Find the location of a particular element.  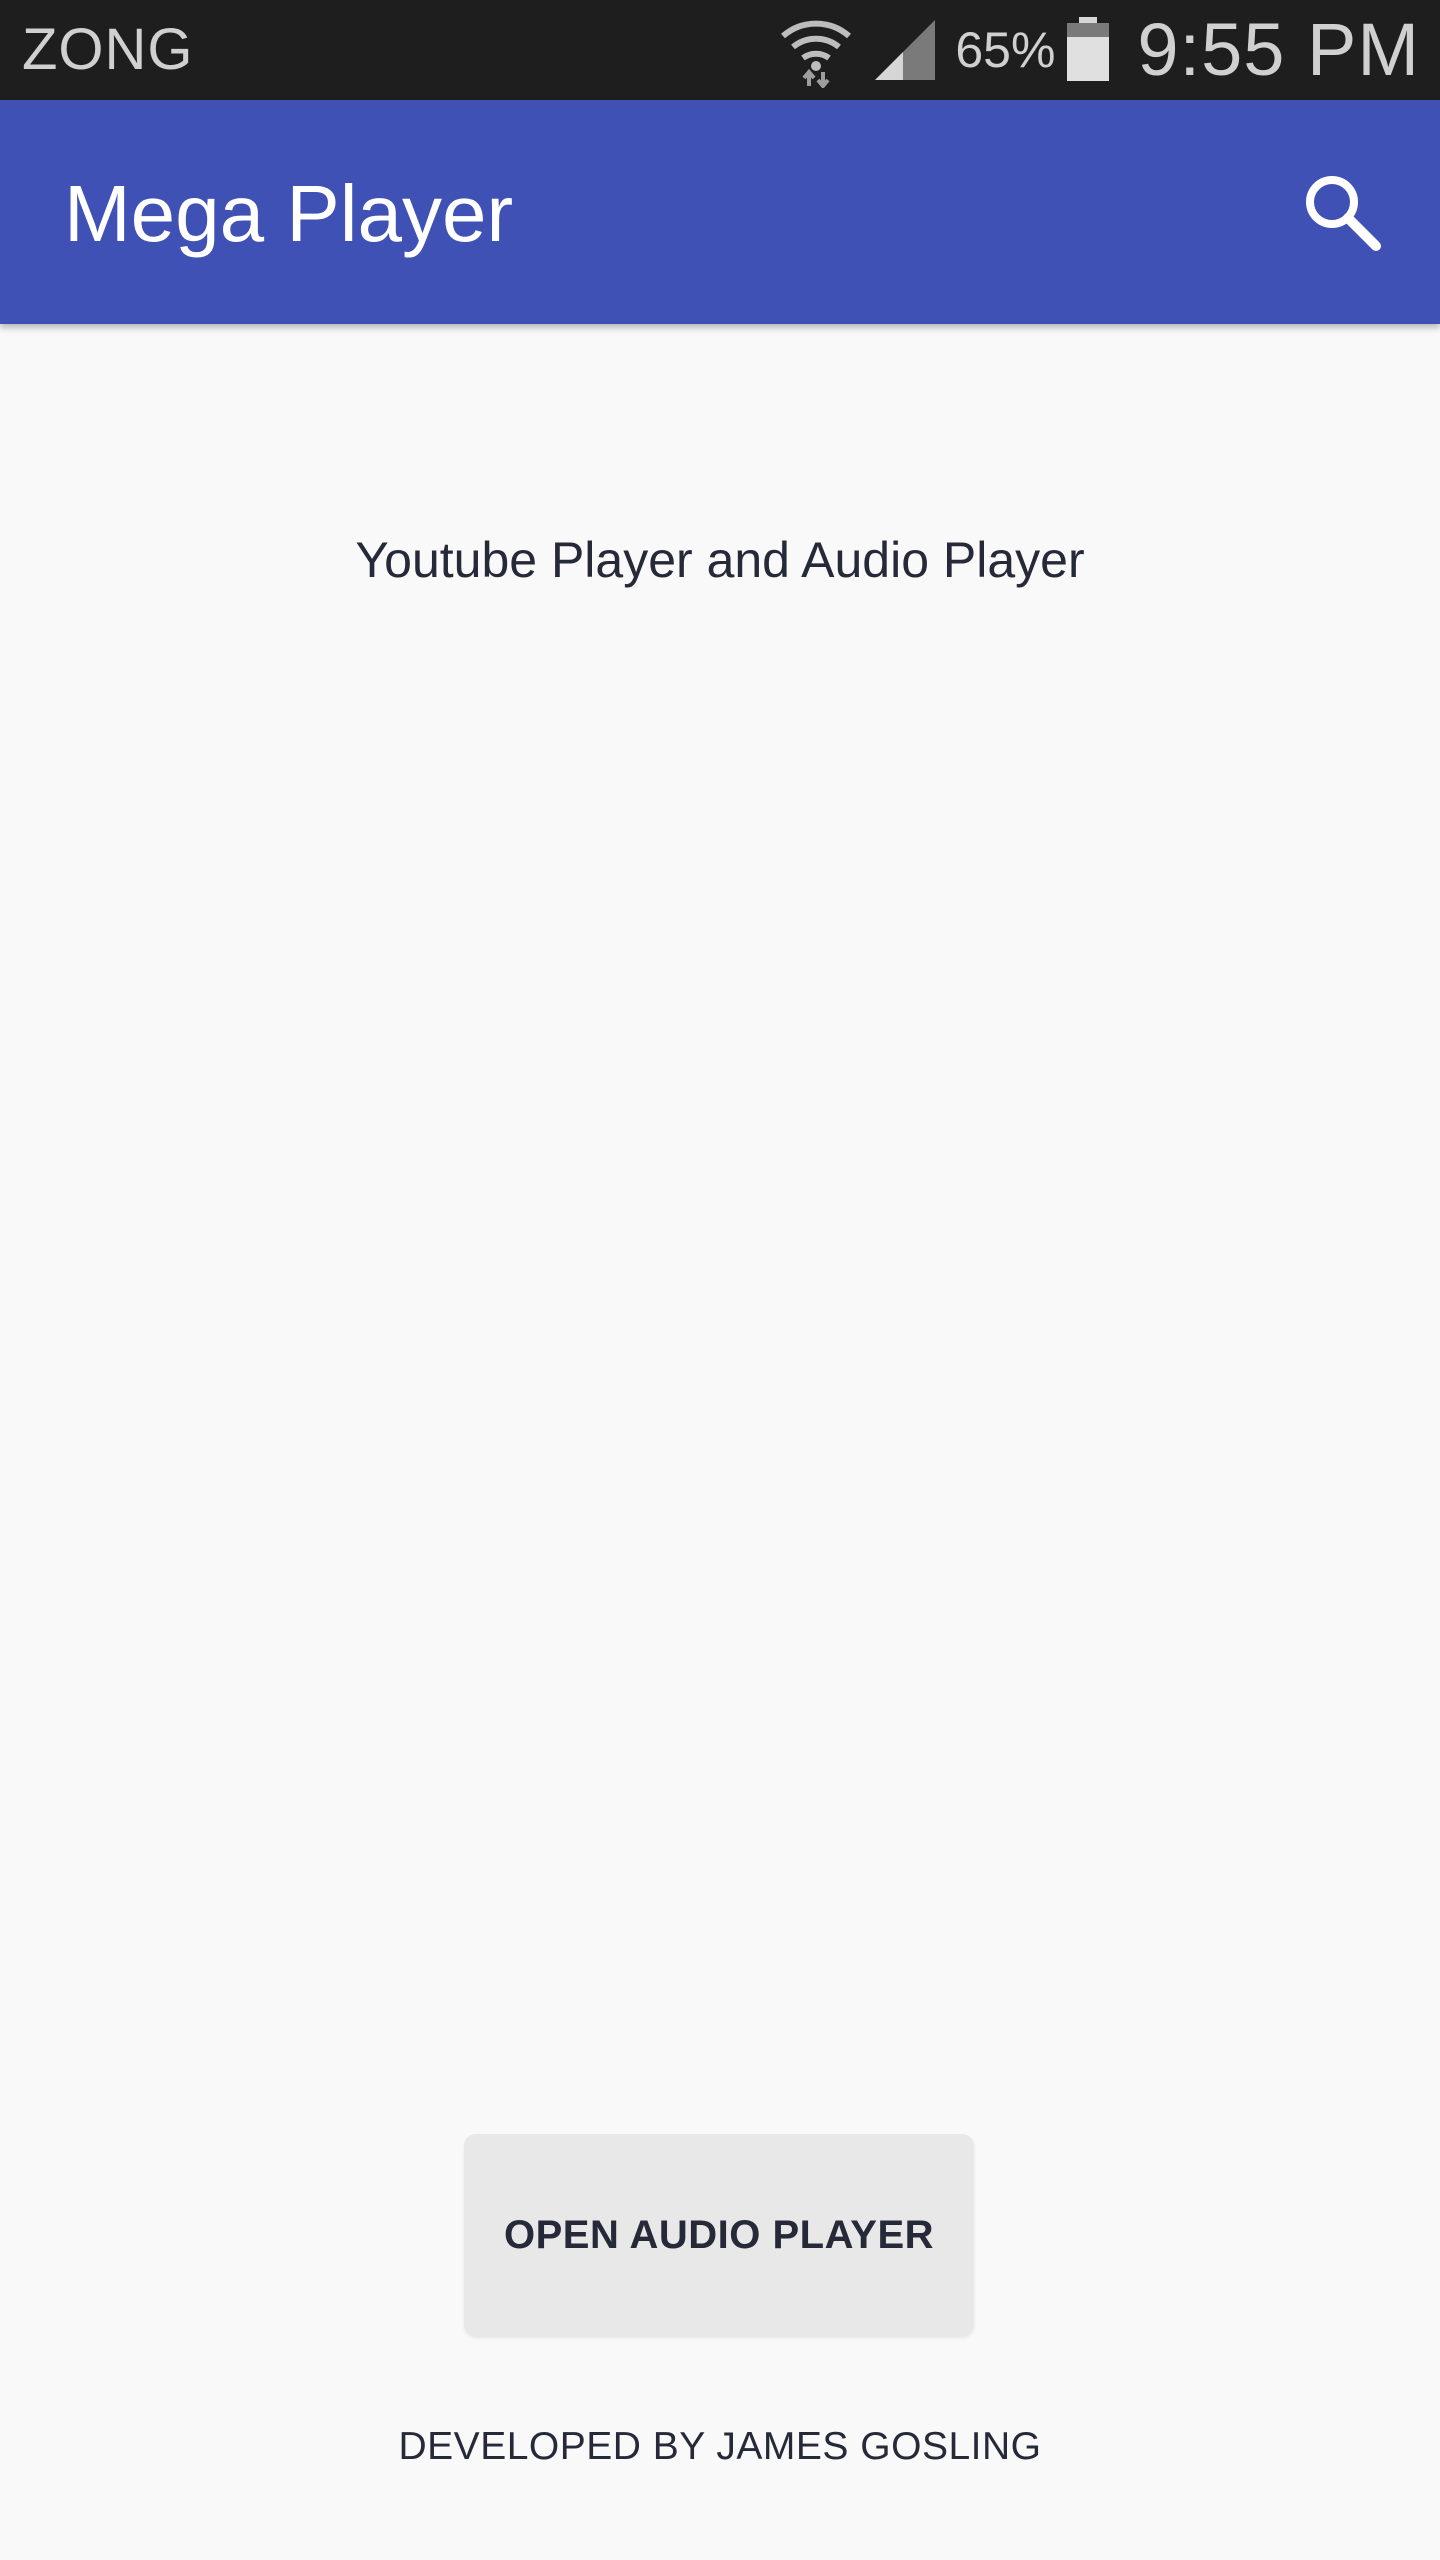

status-bar: ZONG 65% 9:55 PM is located at coordinates (720, 50).